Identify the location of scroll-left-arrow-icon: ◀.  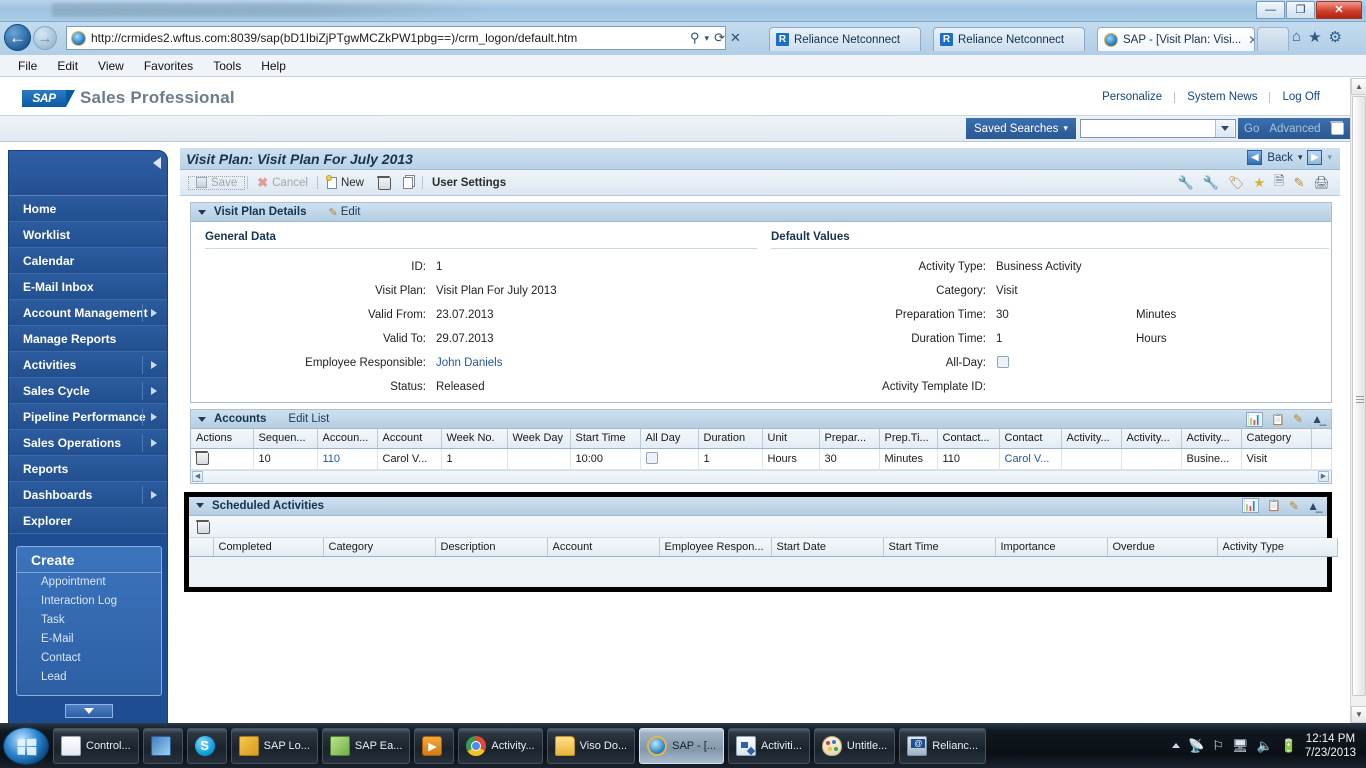
(197, 476).